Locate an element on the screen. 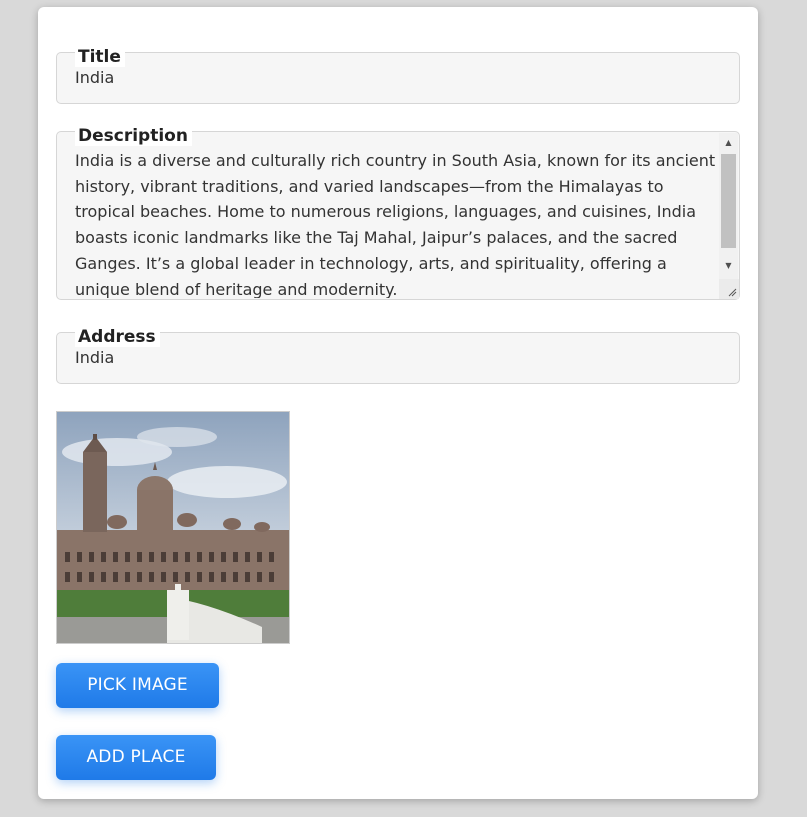 The height and width of the screenshot is (817, 807). add-place-button: ADD PLACE is located at coordinates (136, 757).